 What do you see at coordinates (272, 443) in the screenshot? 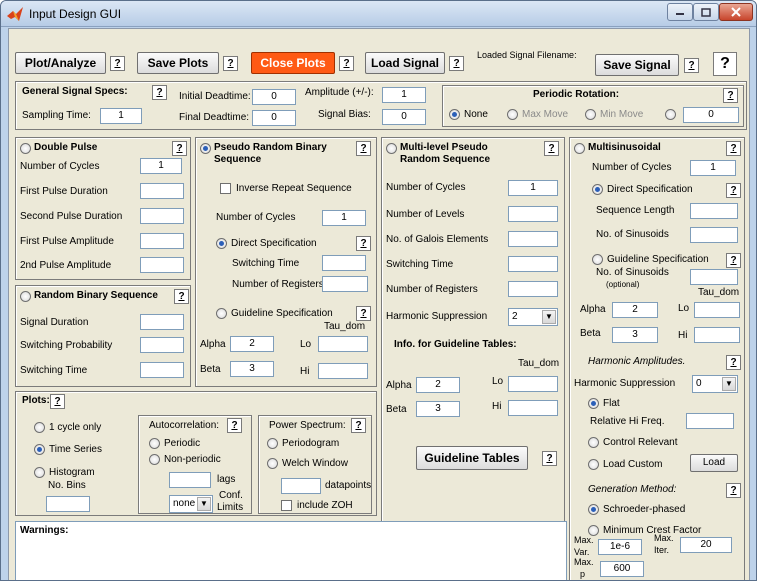
I see `periodogram-radio` at bounding box center [272, 443].